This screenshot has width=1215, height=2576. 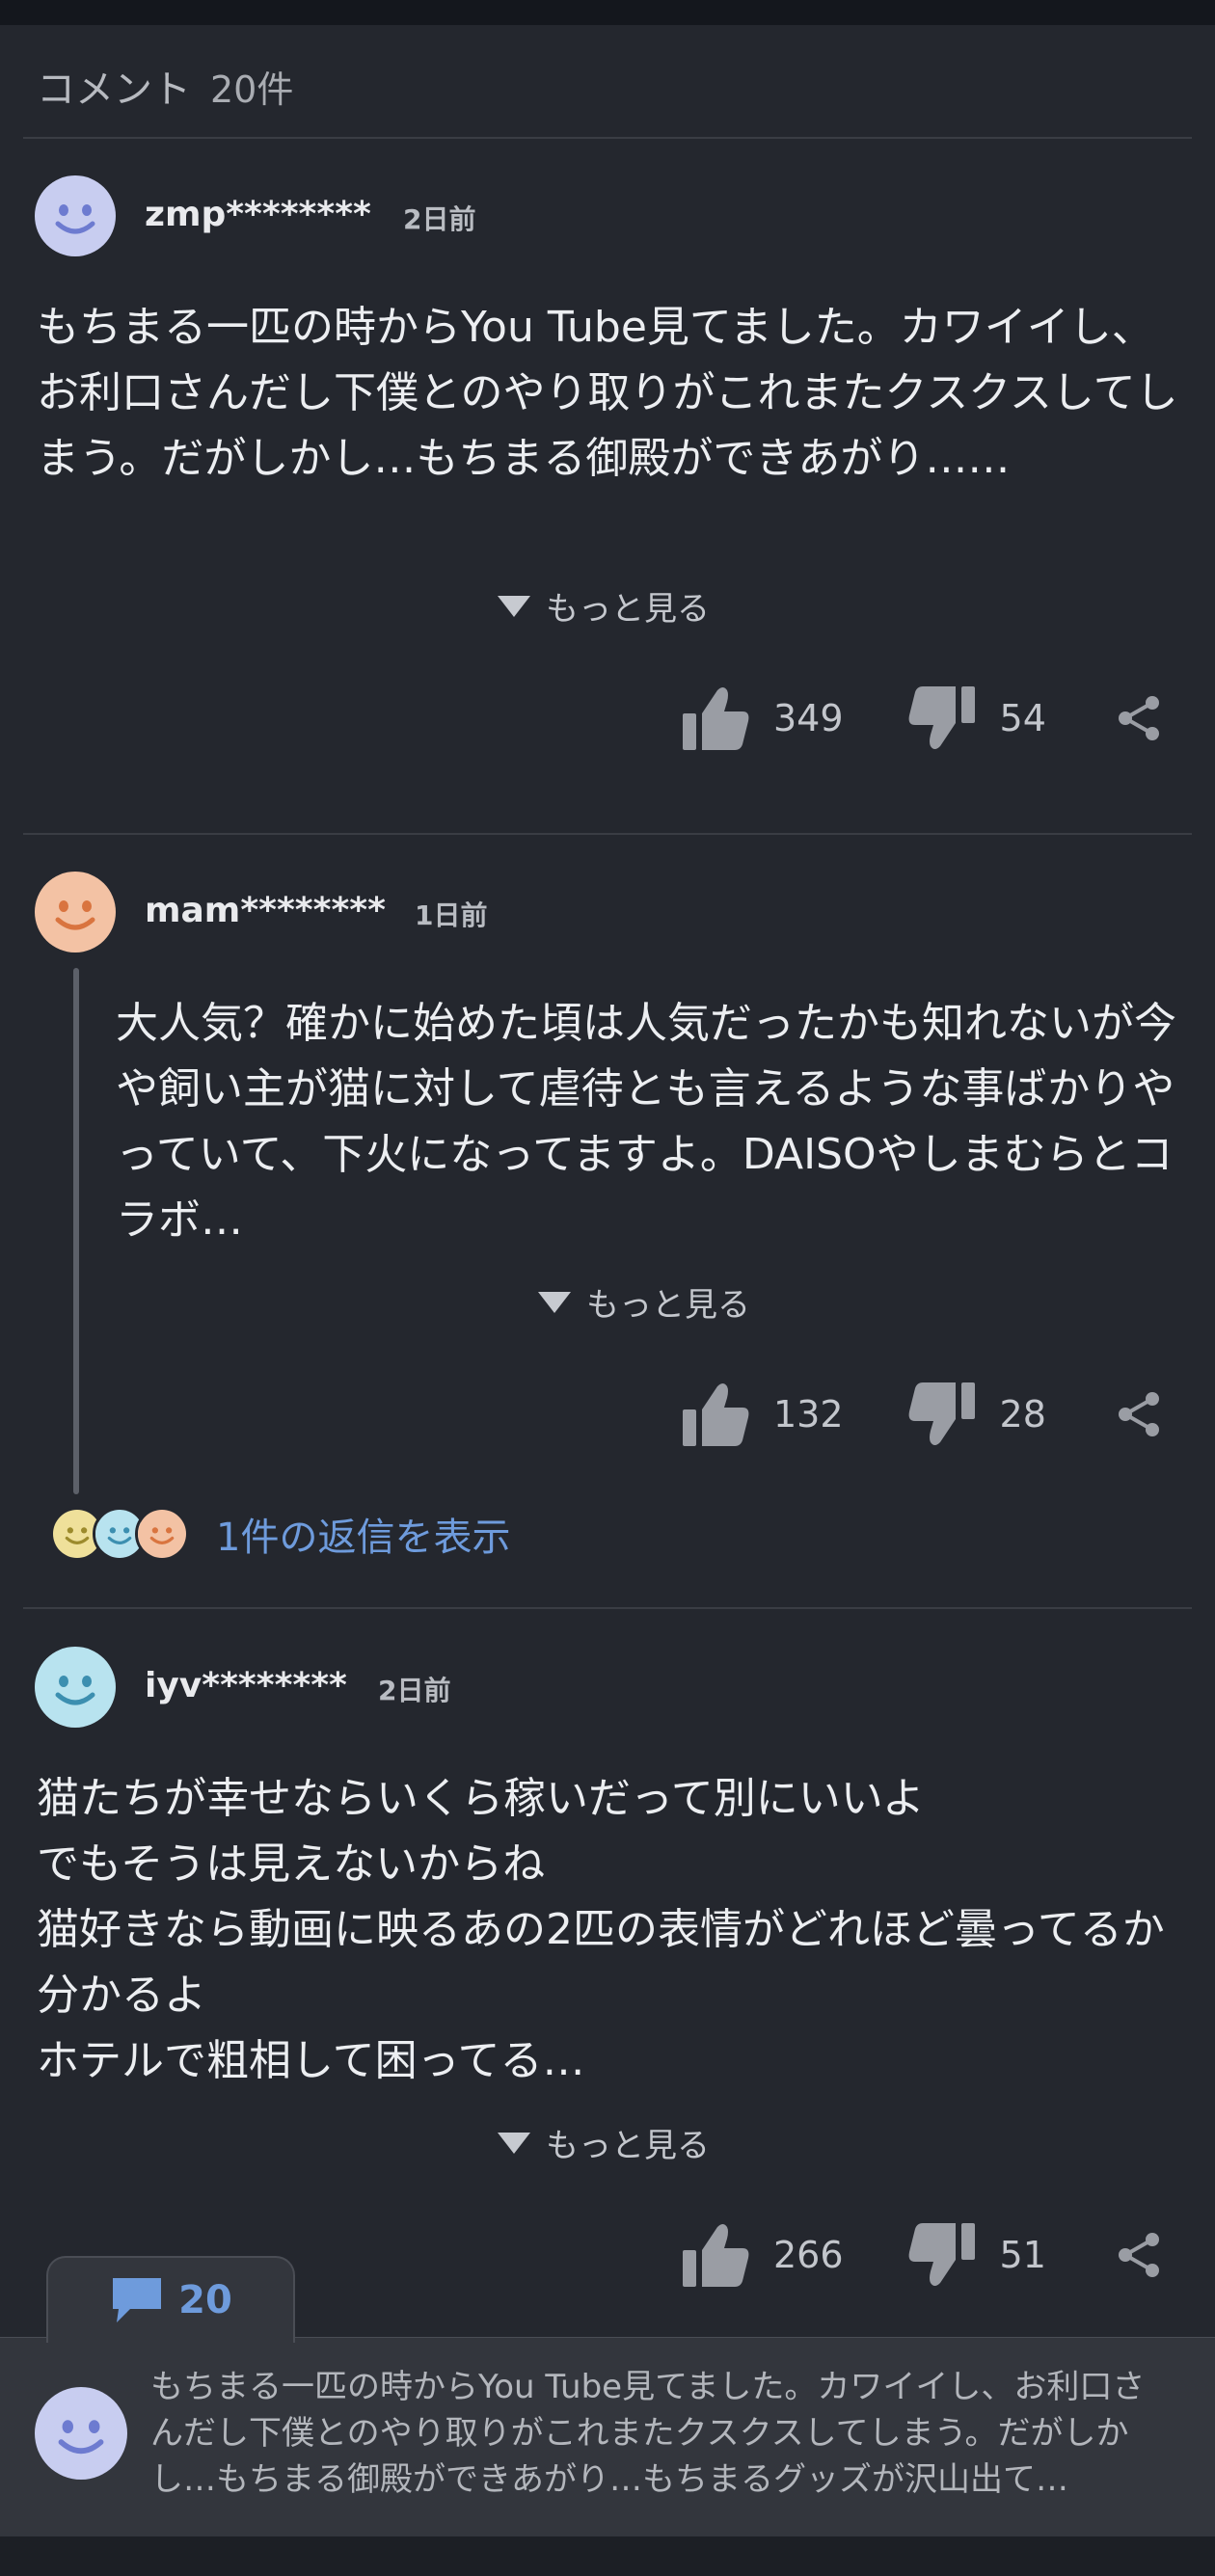 I want to click on comment-actions: 349 54, so click(x=921, y=718).